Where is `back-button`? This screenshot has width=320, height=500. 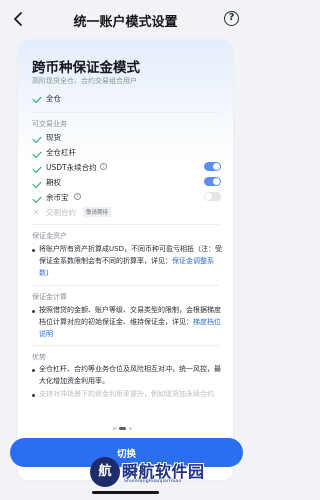
back-button is located at coordinates (18, 19).